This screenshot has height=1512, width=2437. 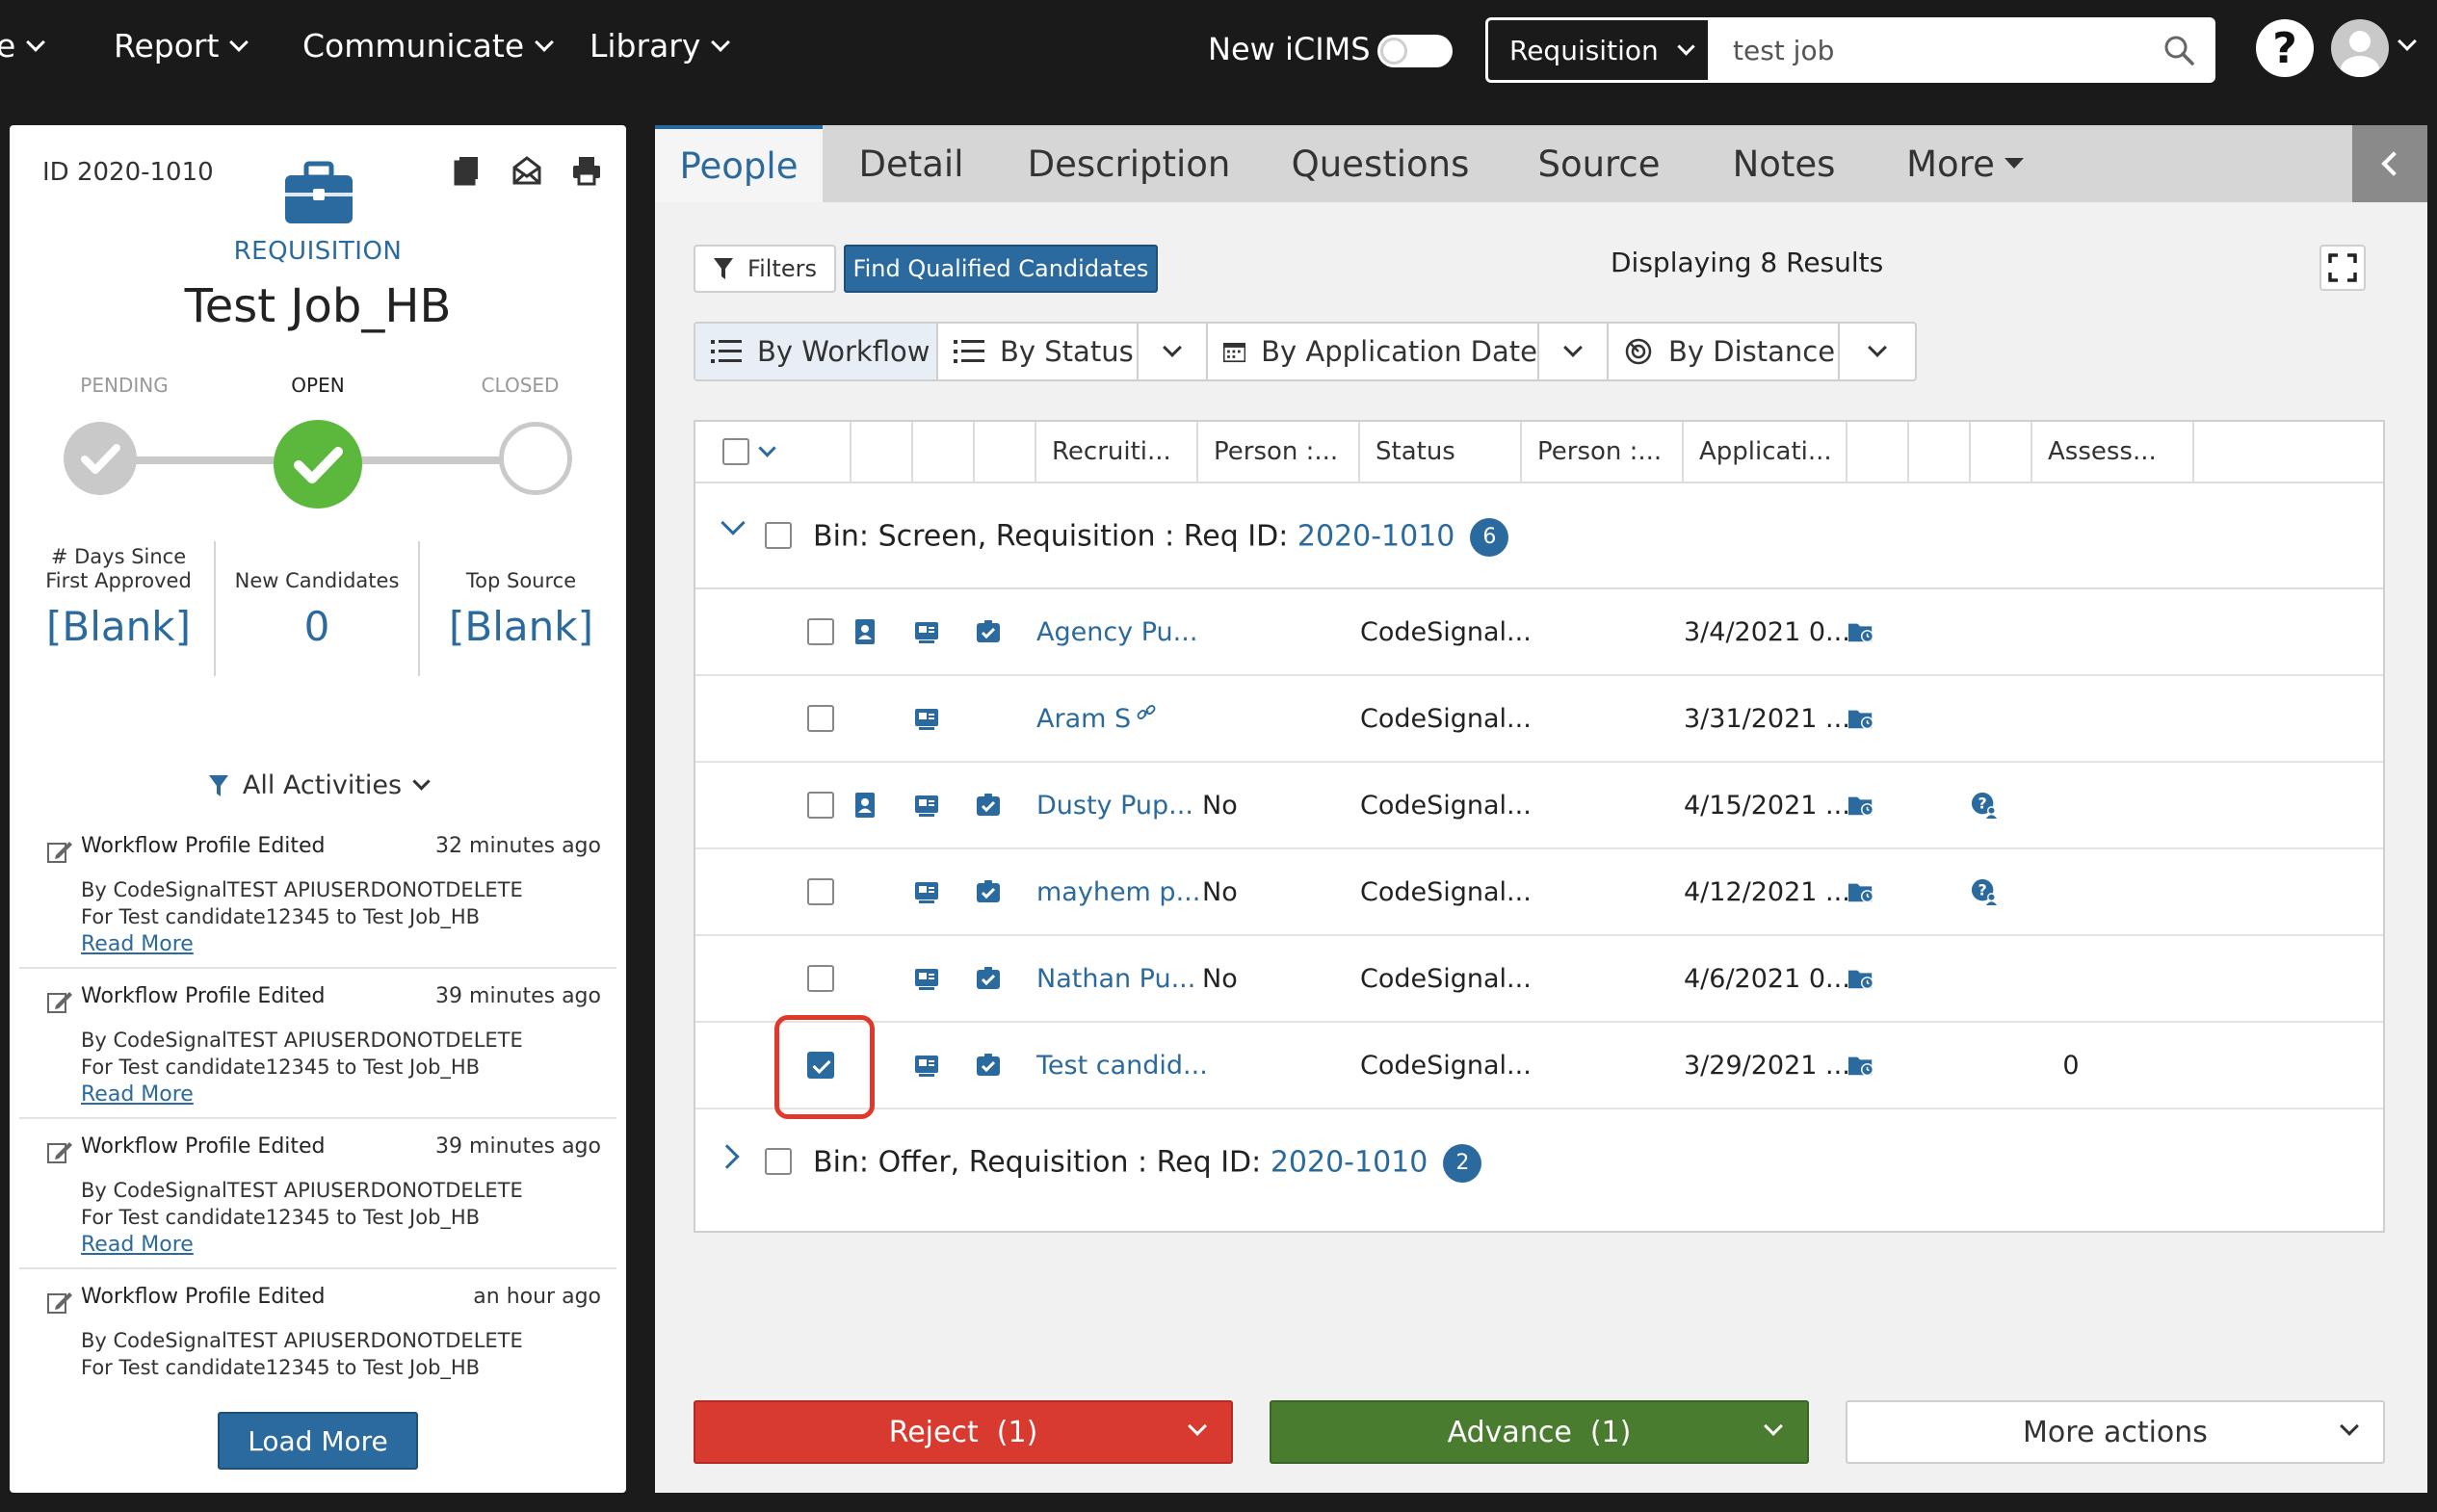 What do you see at coordinates (428, 46) in the screenshot?
I see `nav-item-communicate: Communicate` at bounding box center [428, 46].